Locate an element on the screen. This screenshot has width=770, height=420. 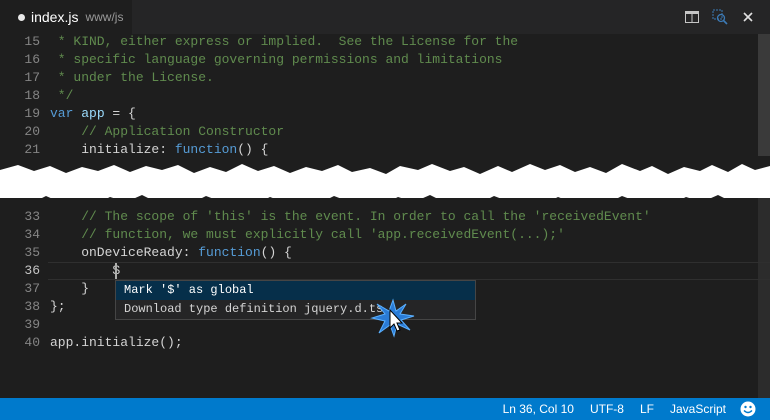
open-changes-icon is located at coordinates (720, 17).